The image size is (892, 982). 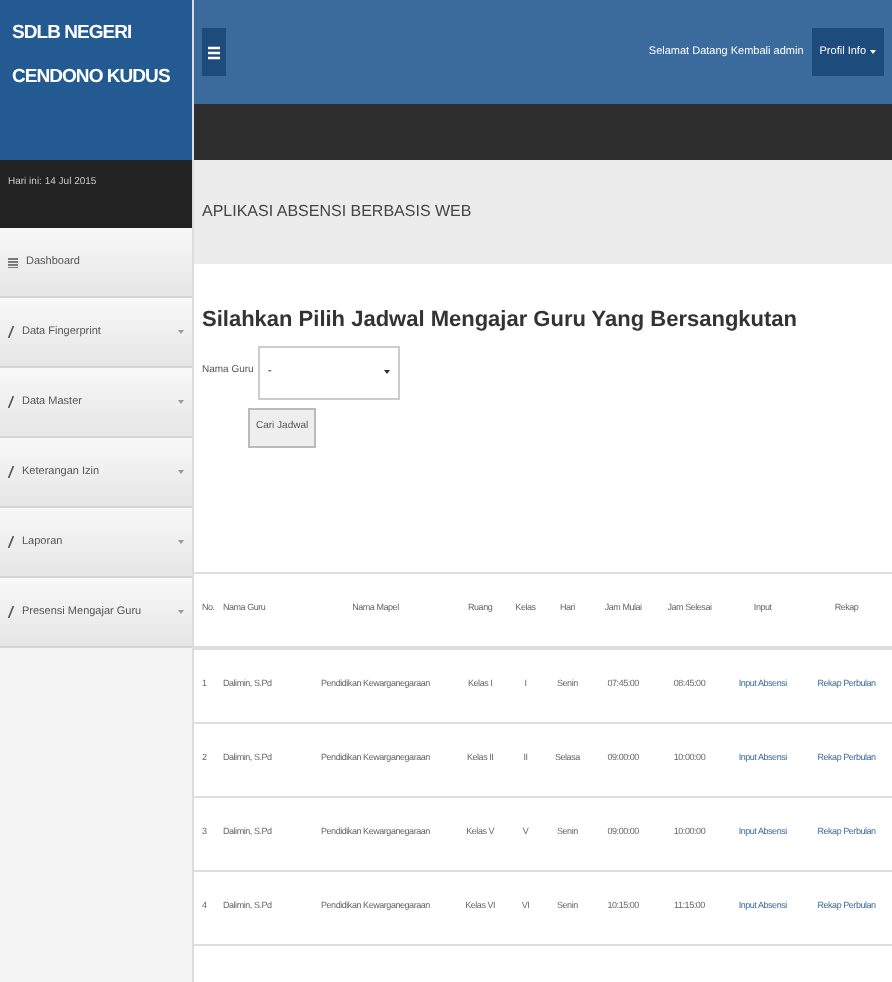 What do you see at coordinates (337, 212) in the screenshot?
I see `page-title: APLIKASI ABSENSI BERBASIS WEB` at bounding box center [337, 212].